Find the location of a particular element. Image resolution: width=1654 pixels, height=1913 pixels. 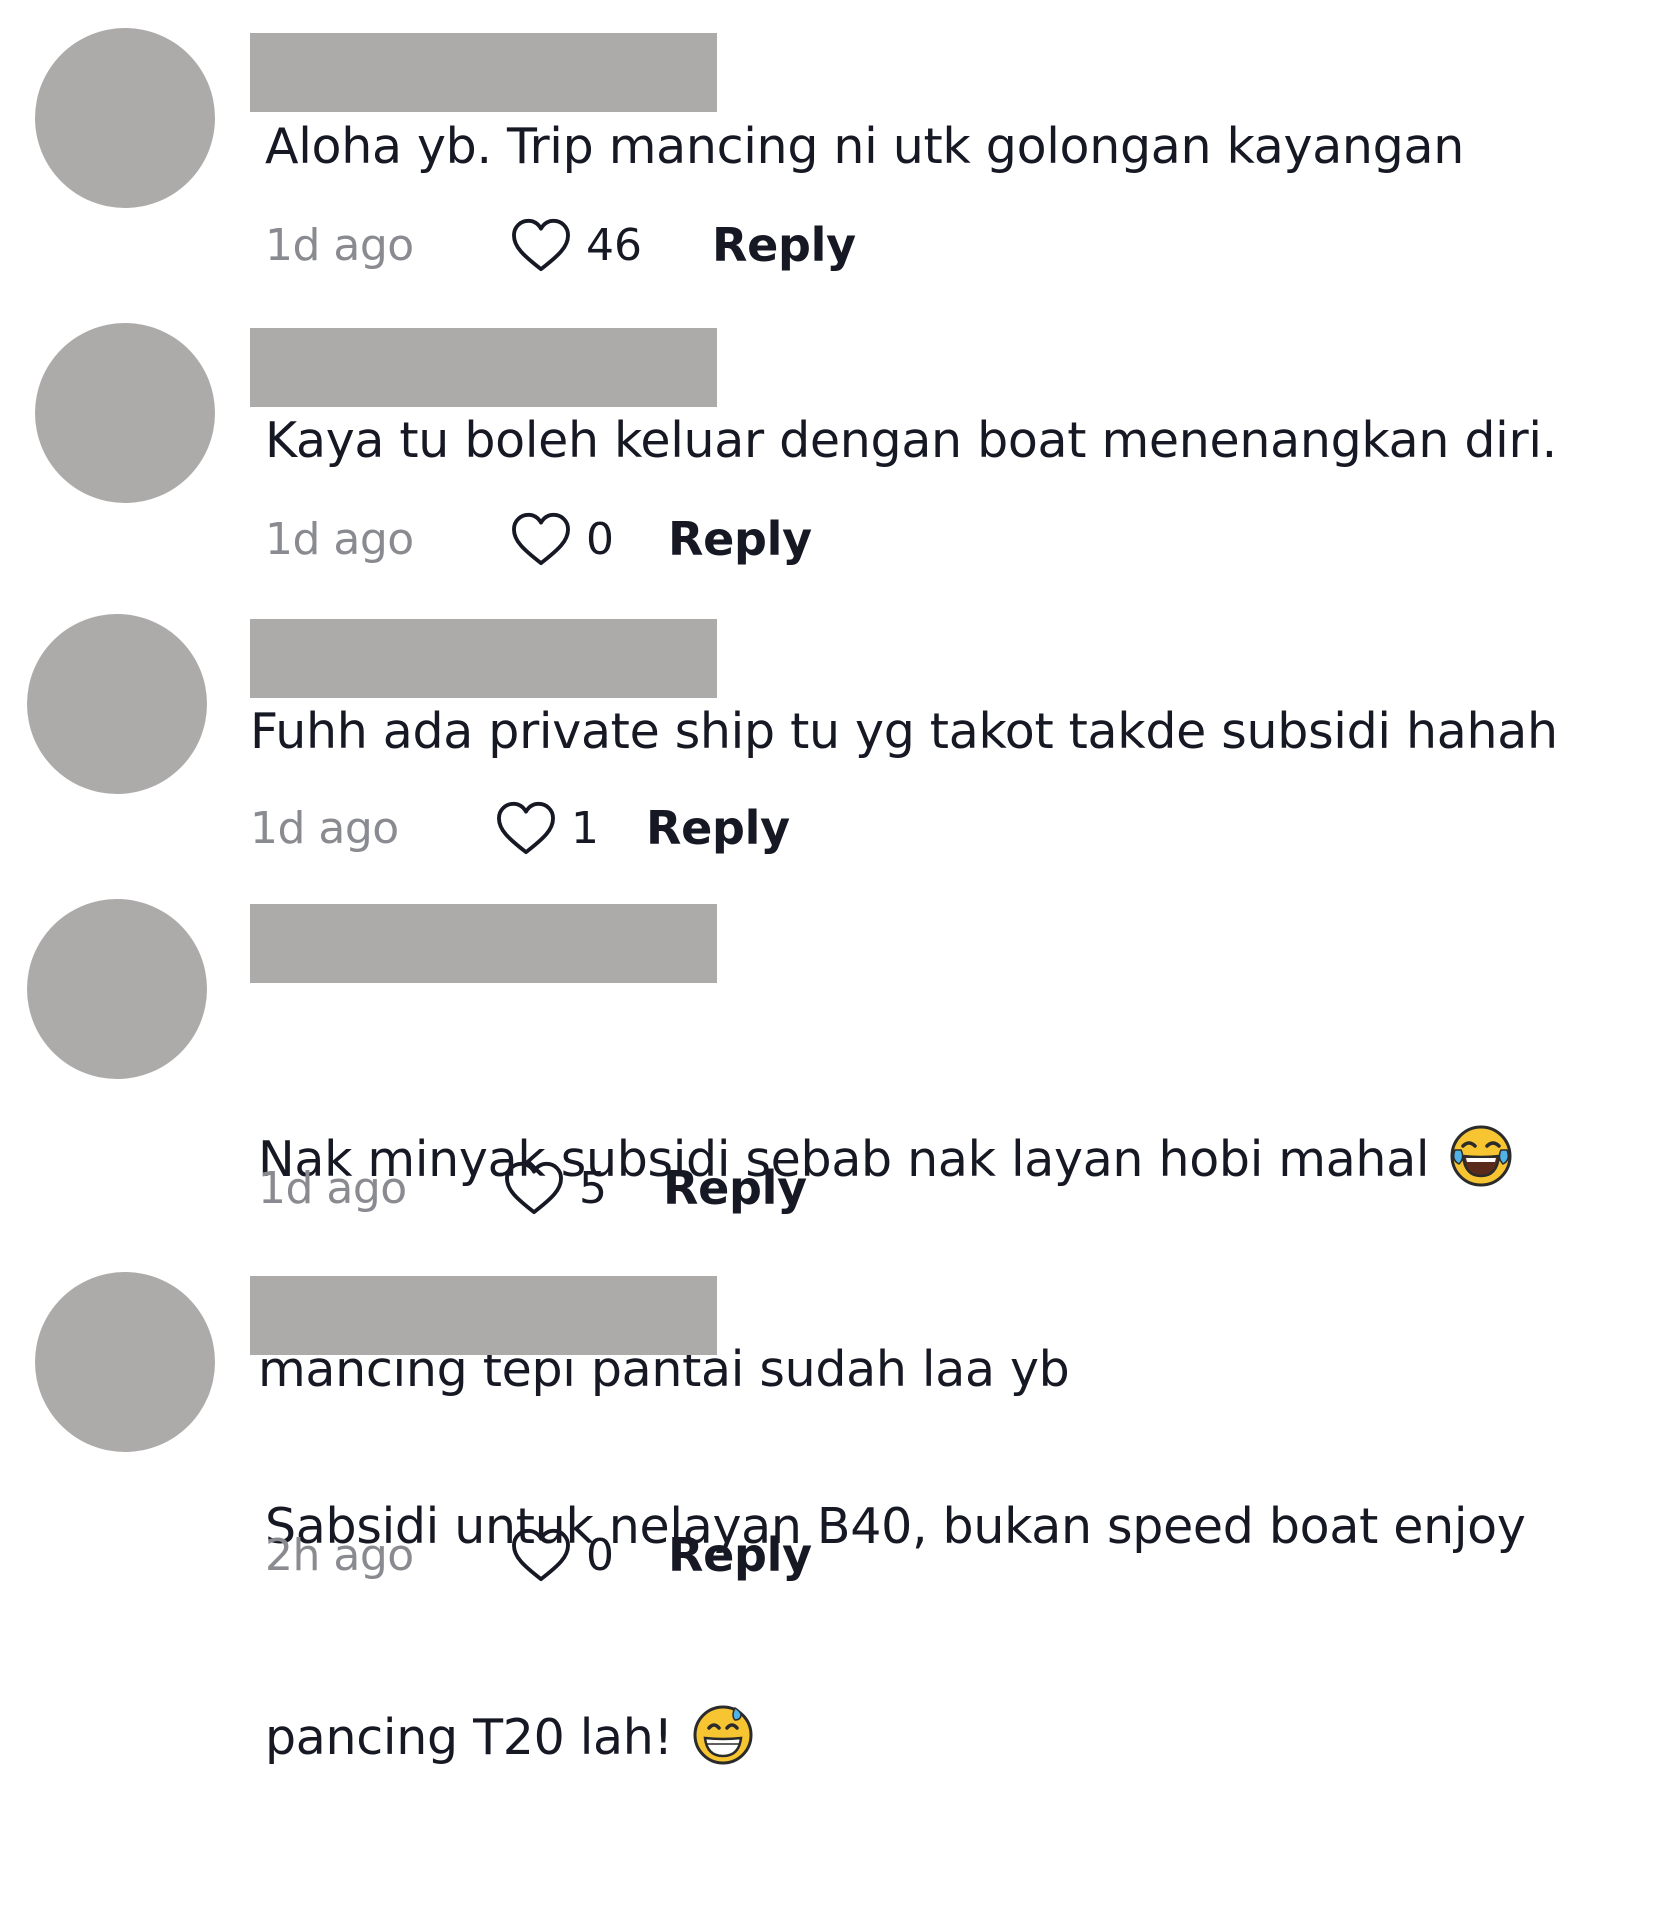

comment-meta: 1d ago 46 Reply is located at coordinates (560, 245).